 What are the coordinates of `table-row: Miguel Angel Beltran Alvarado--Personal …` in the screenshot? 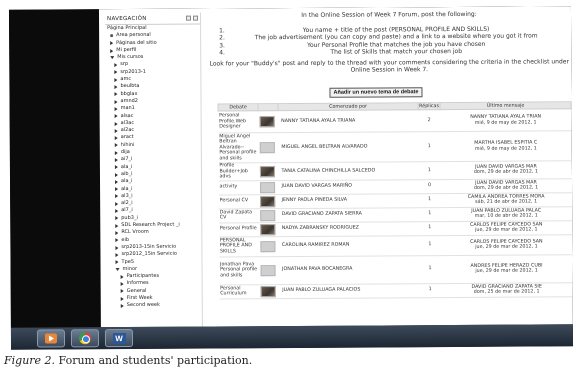 It's located at (395, 146).